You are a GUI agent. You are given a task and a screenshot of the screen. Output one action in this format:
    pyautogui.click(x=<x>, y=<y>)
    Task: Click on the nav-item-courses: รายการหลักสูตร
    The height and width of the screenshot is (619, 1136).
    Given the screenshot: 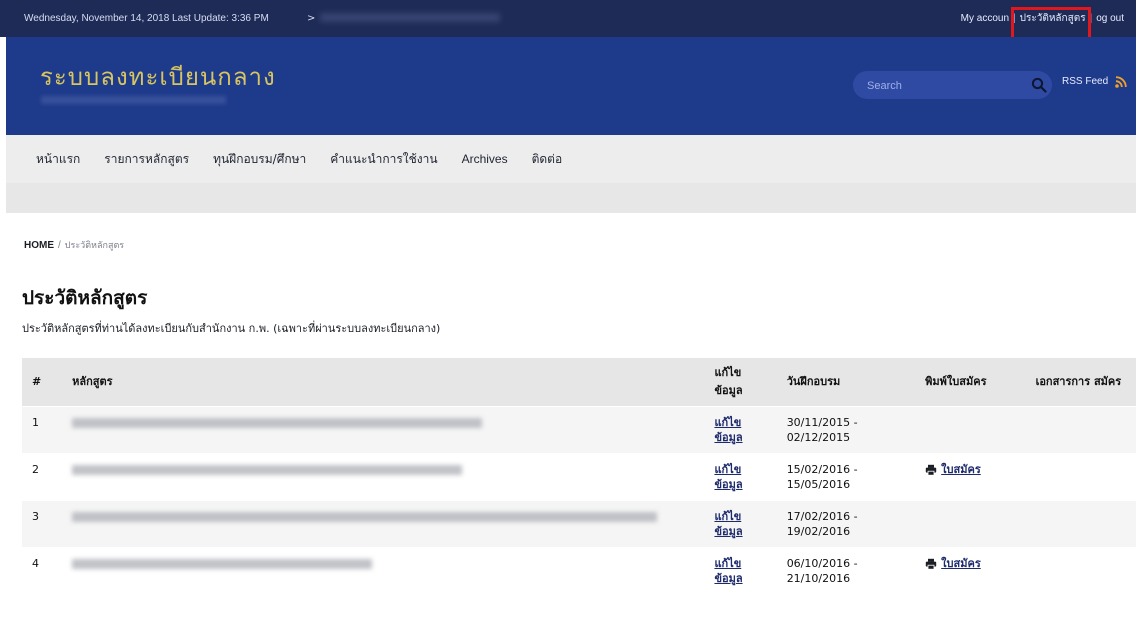 What is the action you would take?
    pyautogui.click(x=146, y=159)
    